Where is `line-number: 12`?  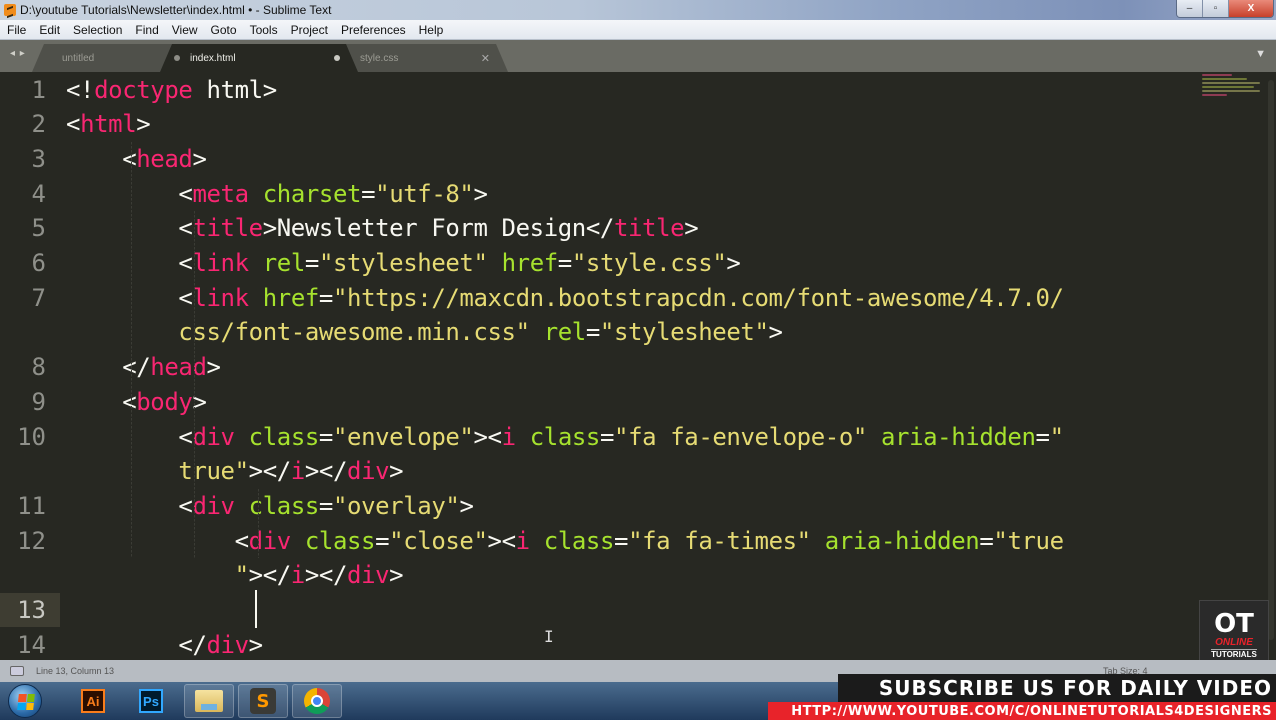
line-number: 12 is located at coordinates (23, 541).